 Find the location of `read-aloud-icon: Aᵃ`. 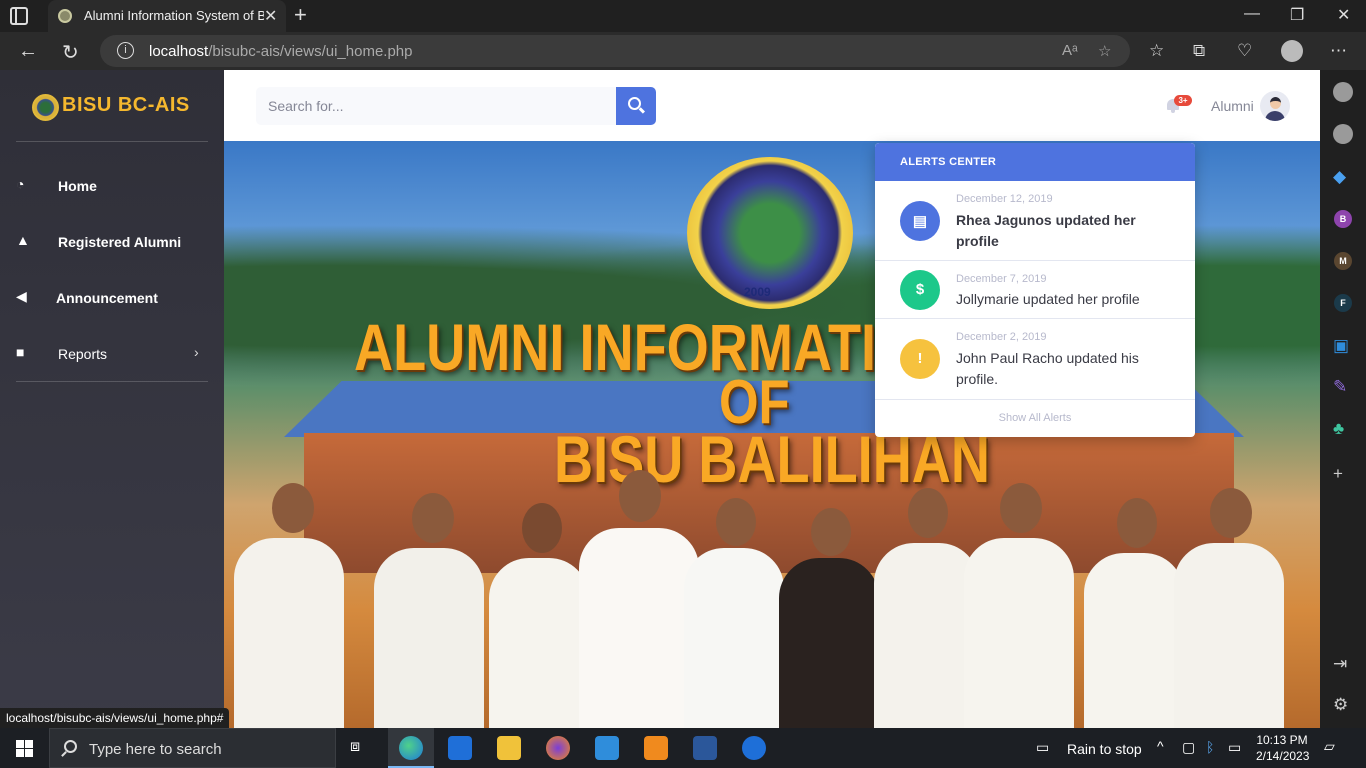

read-aloud-icon: Aᵃ is located at coordinates (1070, 50).